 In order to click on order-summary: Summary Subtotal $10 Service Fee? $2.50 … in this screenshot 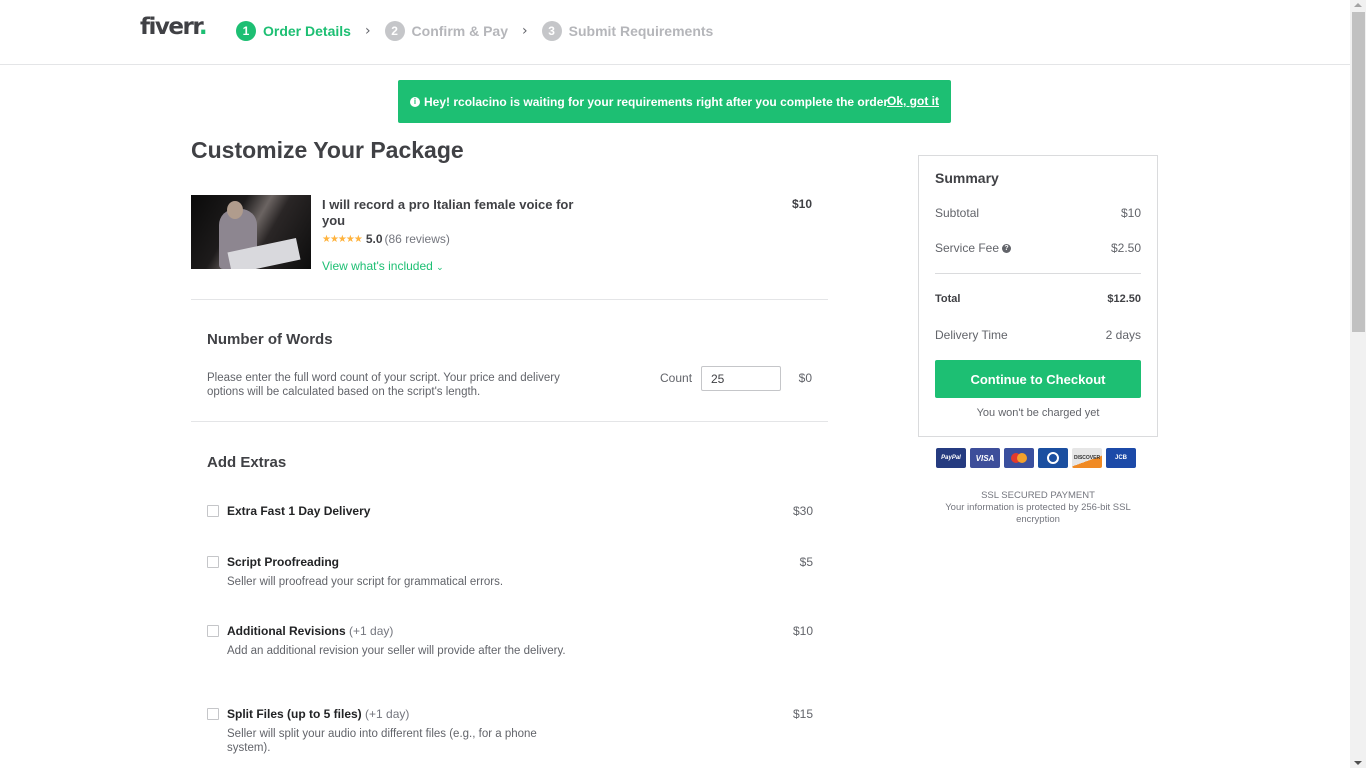, I will do `click(1038, 296)`.